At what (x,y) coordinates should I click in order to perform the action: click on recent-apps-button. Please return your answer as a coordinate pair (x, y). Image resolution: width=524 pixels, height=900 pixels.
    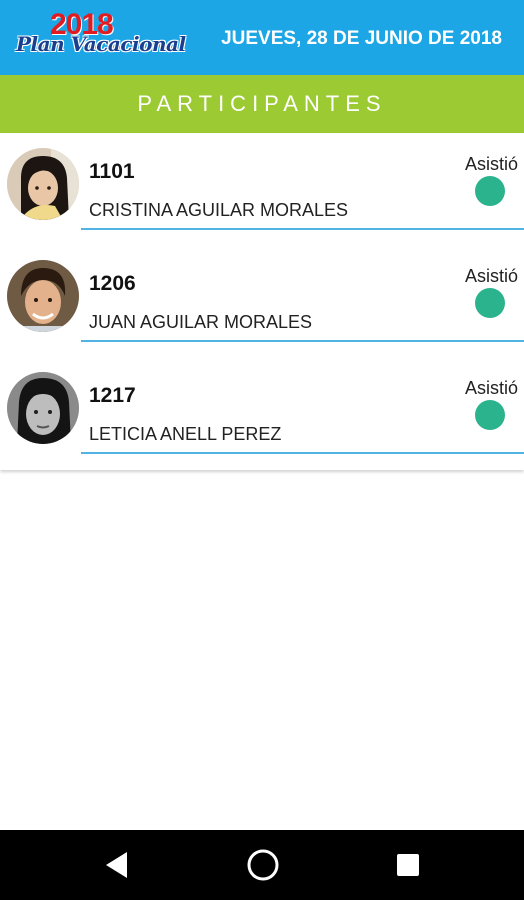
    Looking at the image, I should click on (408, 865).